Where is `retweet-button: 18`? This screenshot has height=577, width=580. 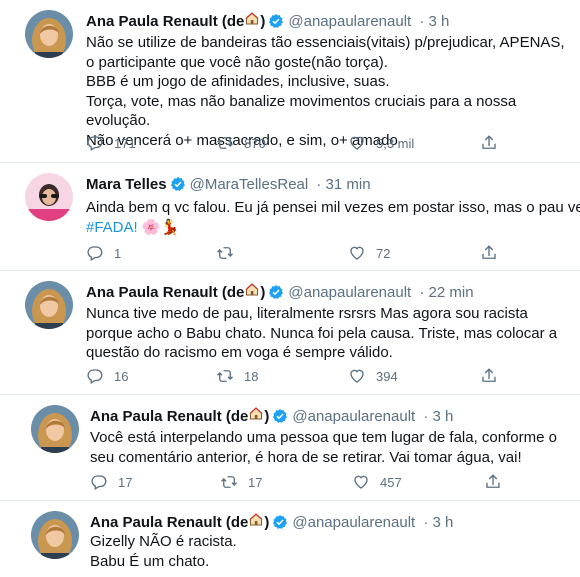 retweet-button: 18 is located at coordinates (237, 376).